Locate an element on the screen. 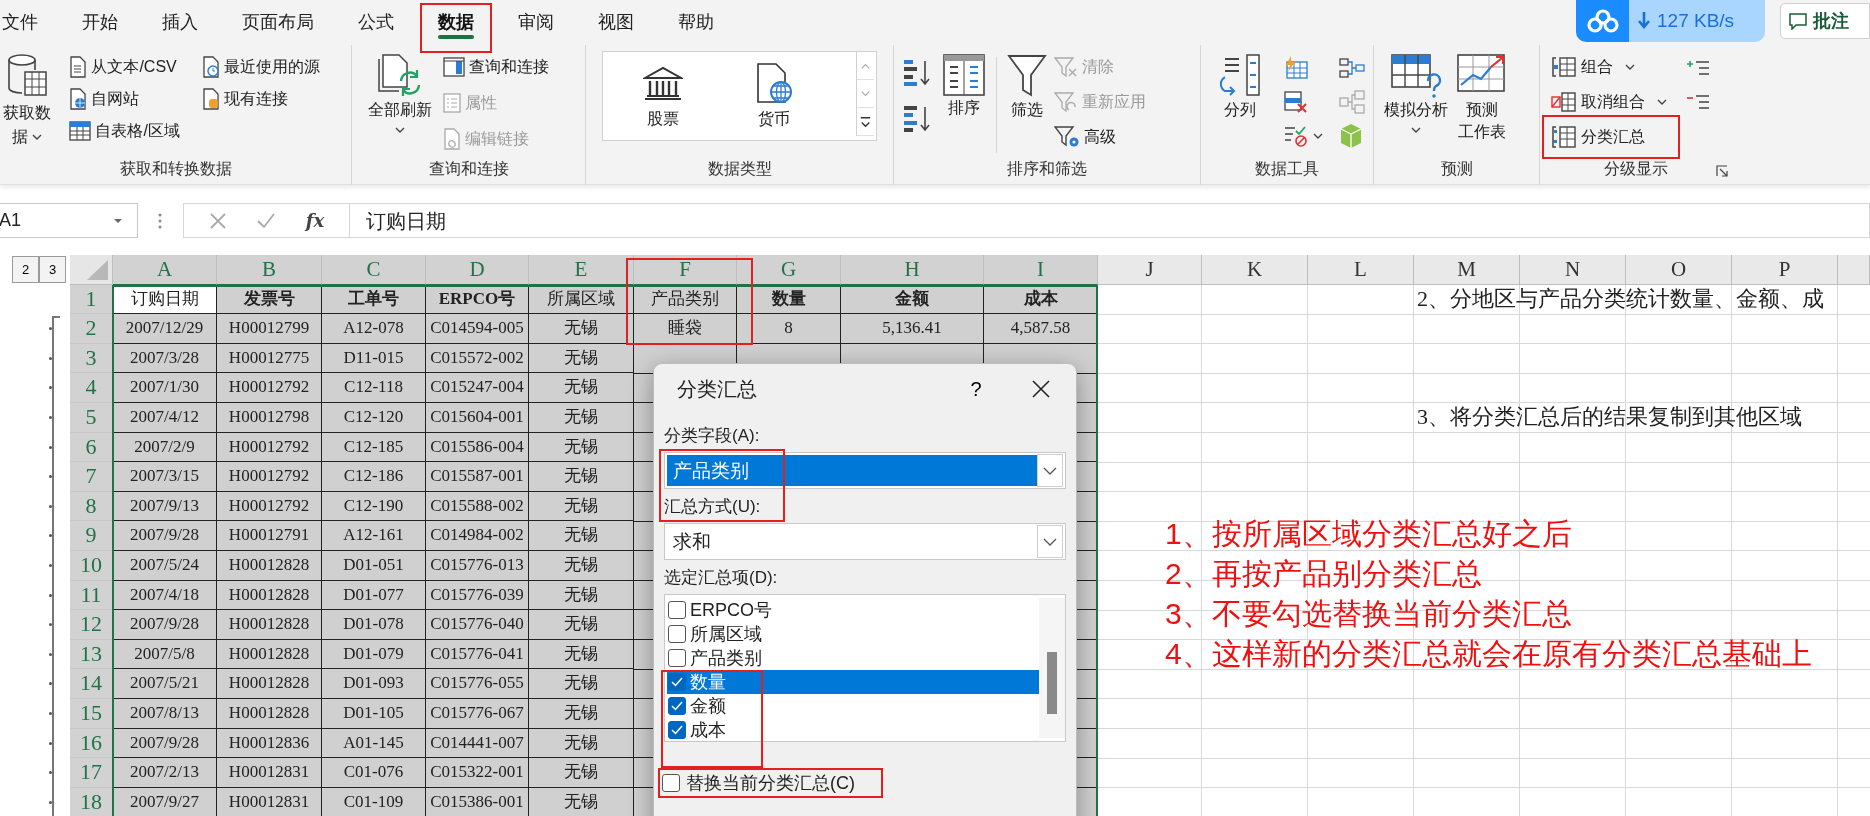  ribbon-button: 取消组合 is located at coordinates (1609, 102).